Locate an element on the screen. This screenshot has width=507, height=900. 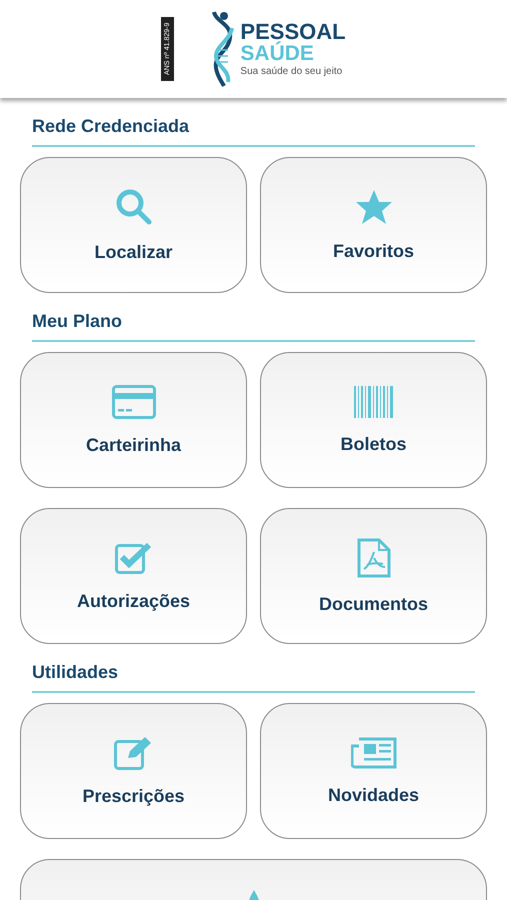
menu-card: Carteirinha is located at coordinates (133, 420).